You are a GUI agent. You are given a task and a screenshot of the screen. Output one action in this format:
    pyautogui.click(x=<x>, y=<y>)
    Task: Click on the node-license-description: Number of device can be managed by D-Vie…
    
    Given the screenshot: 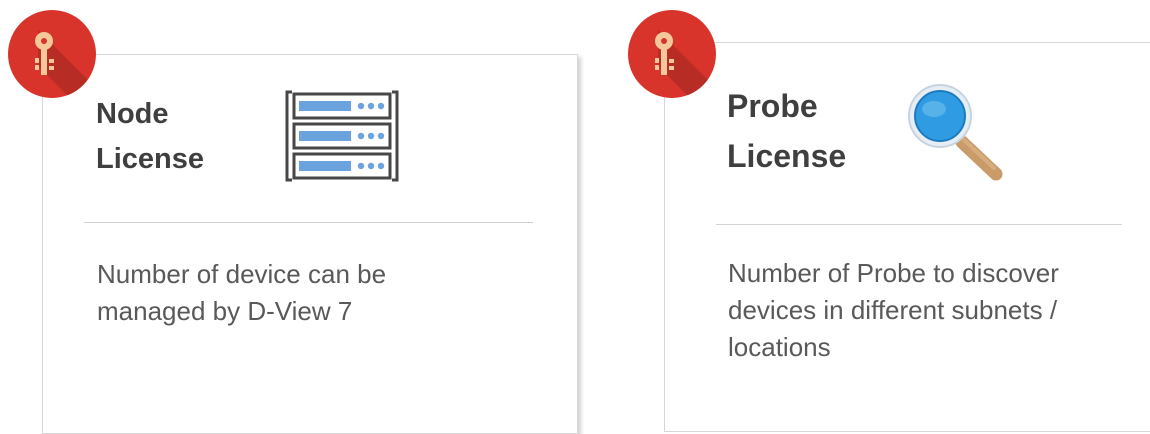 What is the action you would take?
    pyautogui.click(x=242, y=292)
    